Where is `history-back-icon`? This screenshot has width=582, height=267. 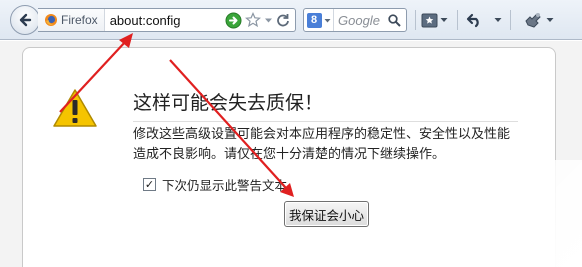
history-back-icon is located at coordinates (472, 20).